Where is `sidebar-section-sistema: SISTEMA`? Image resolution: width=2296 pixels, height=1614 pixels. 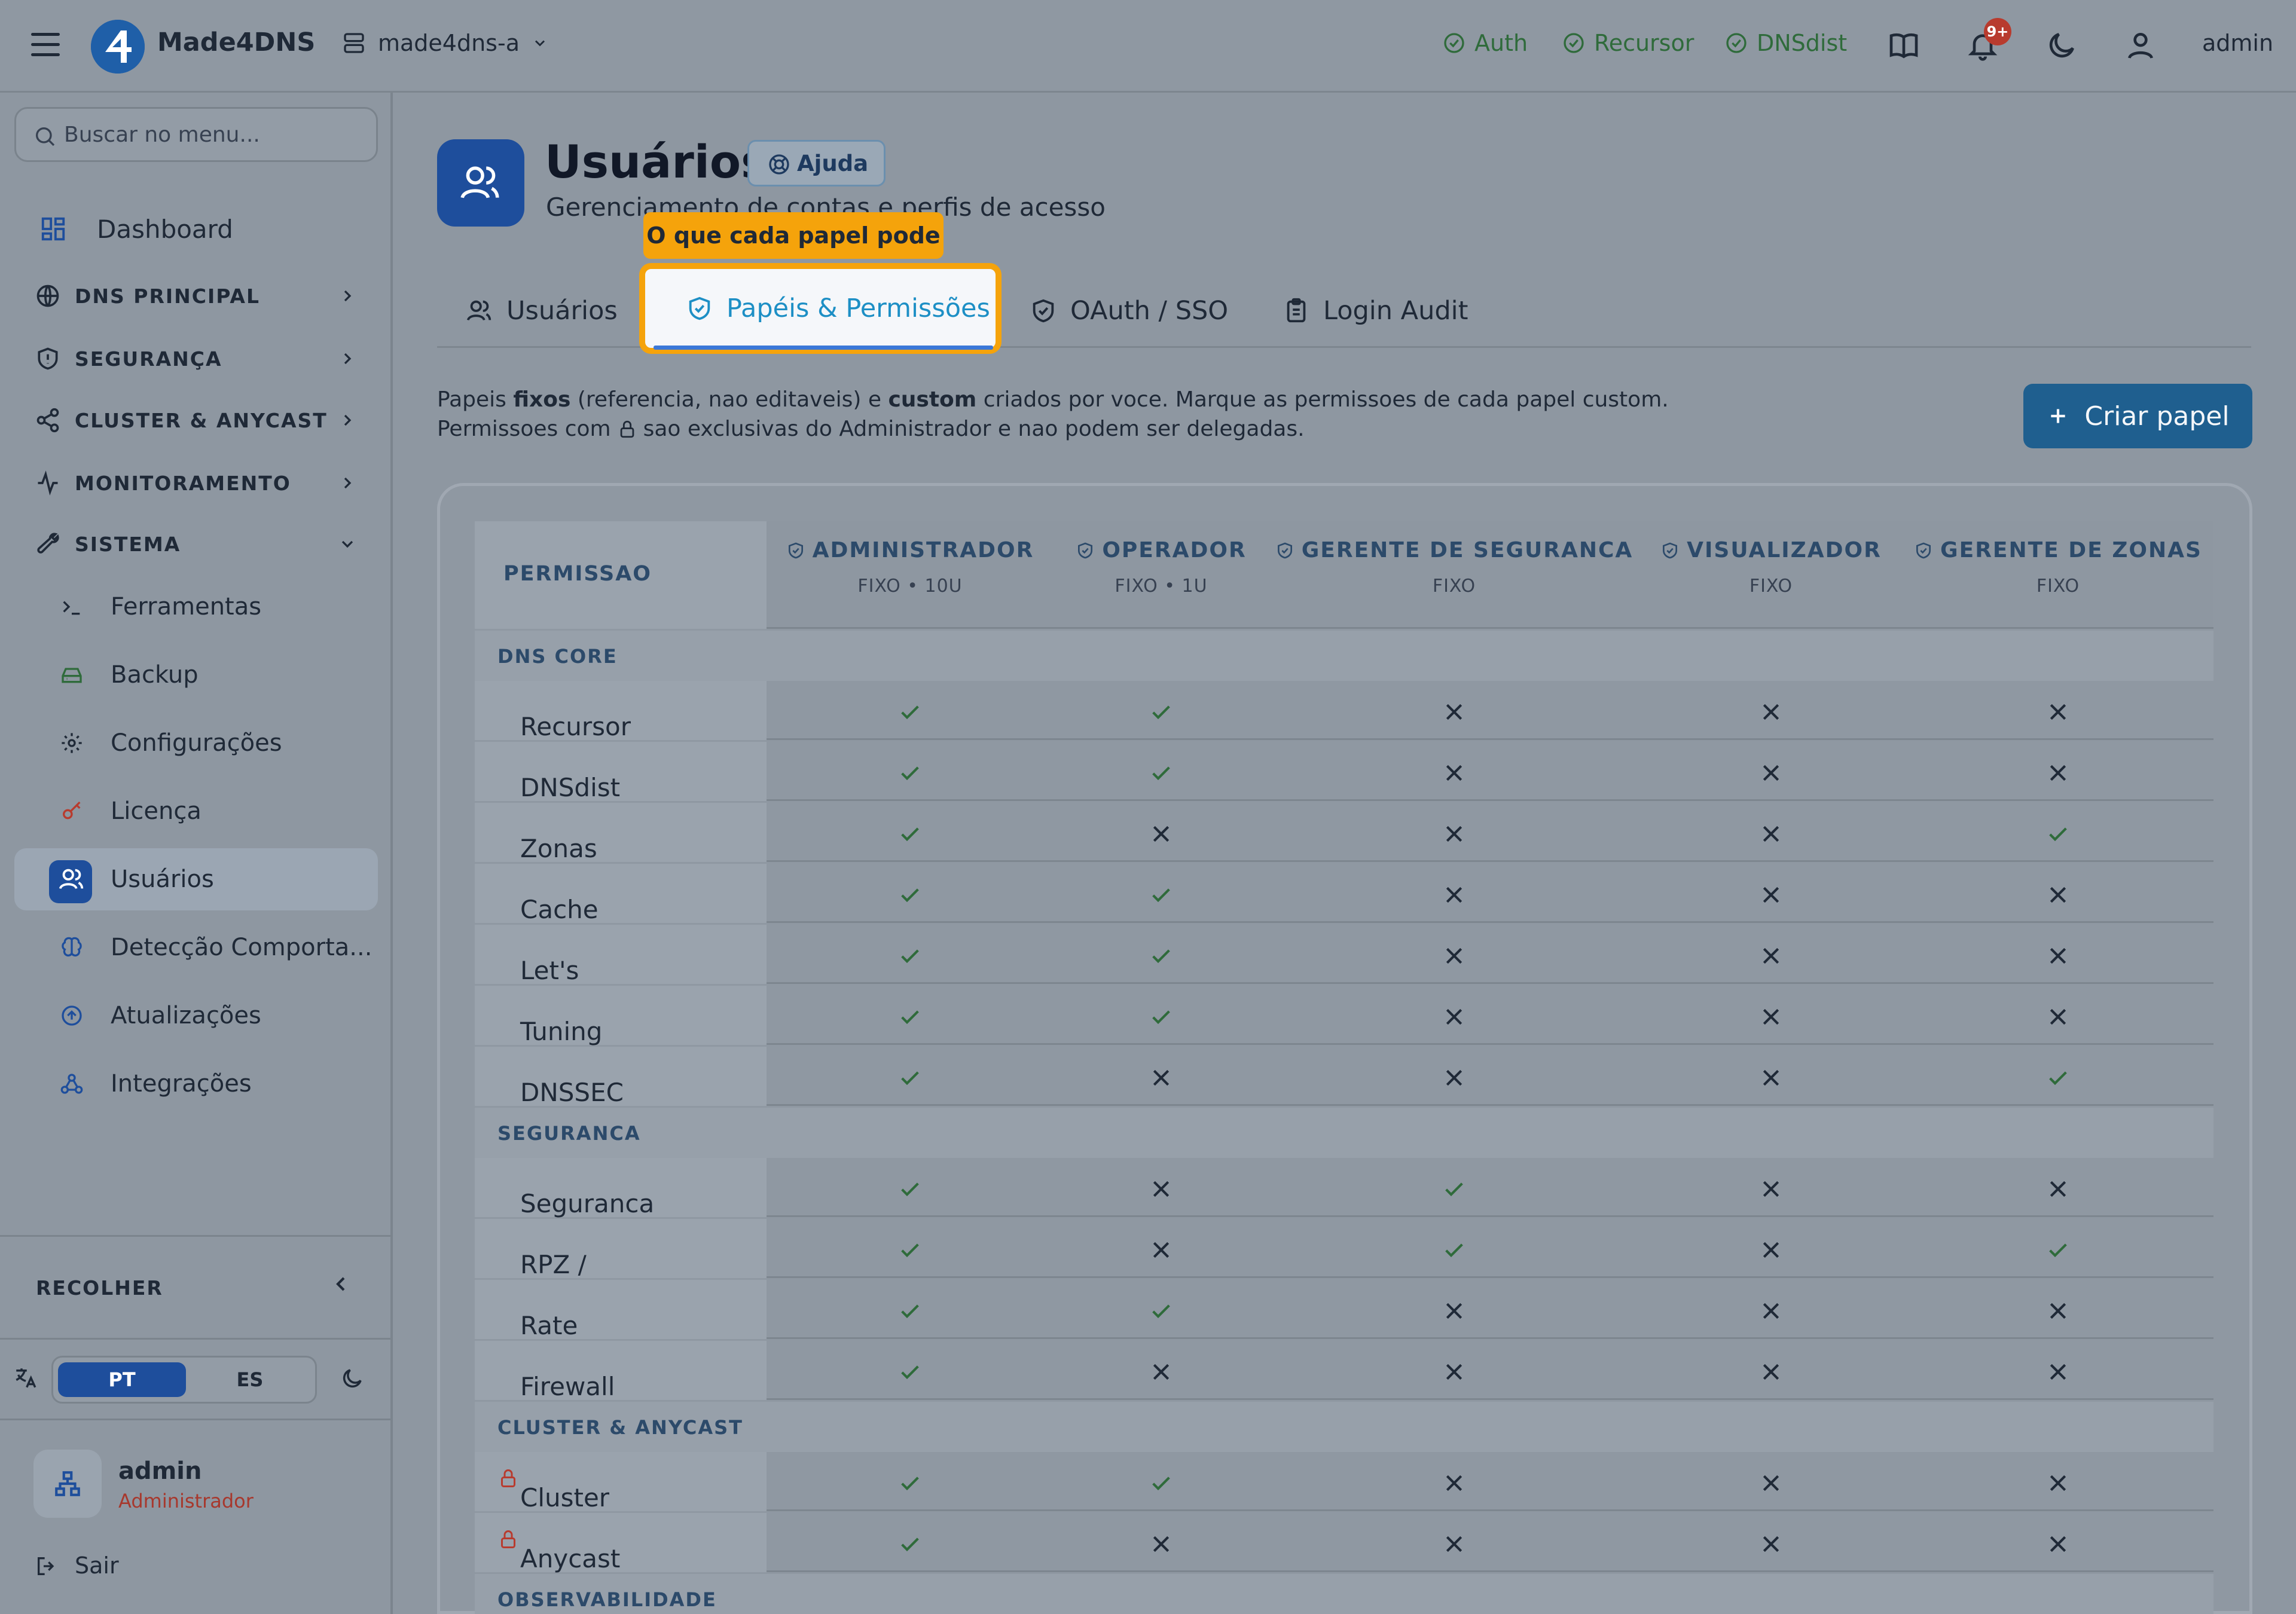
sidebar-section-sistema: SISTEMA is located at coordinates (196, 544).